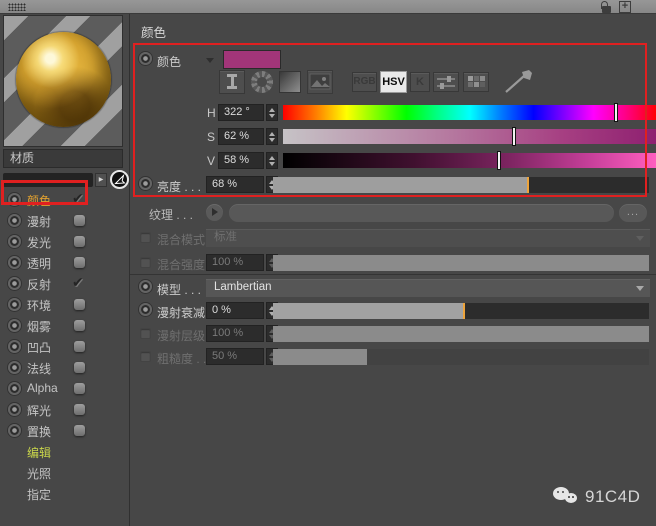  What do you see at coordinates (252, 59) in the screenshot?
I see `color-swatch` at bounding box center [252, 59].